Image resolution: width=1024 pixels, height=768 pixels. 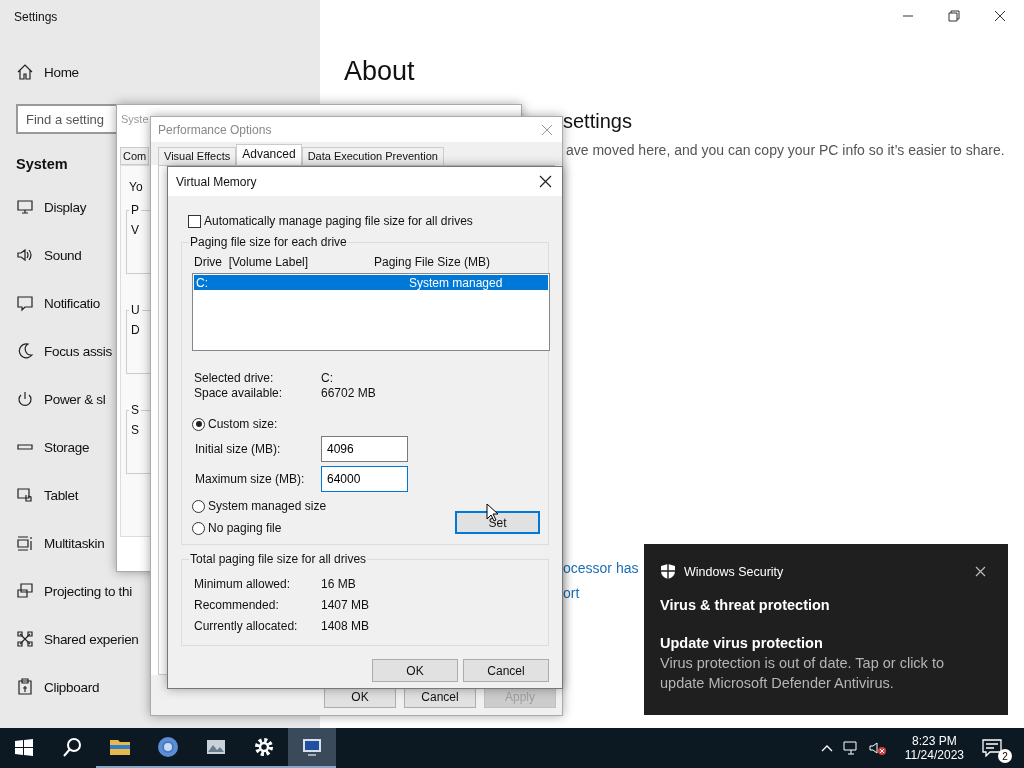 I want to click on text-fragment: V, so click(x=135, y=230).